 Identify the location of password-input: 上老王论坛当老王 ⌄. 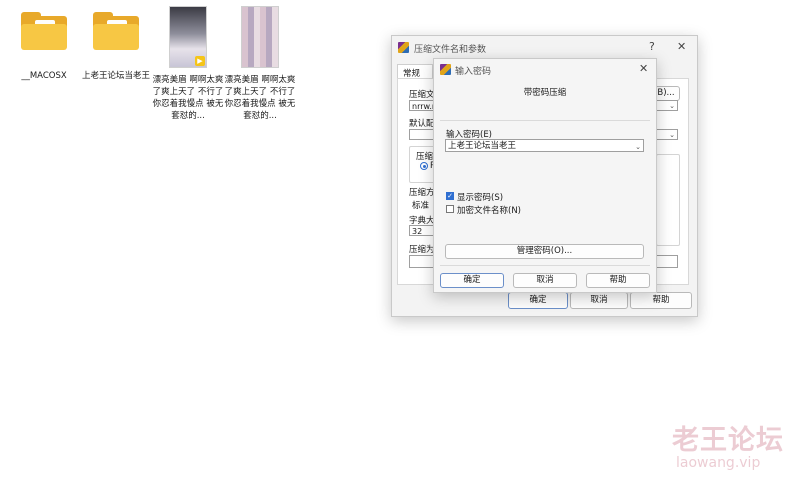
(544, 145).